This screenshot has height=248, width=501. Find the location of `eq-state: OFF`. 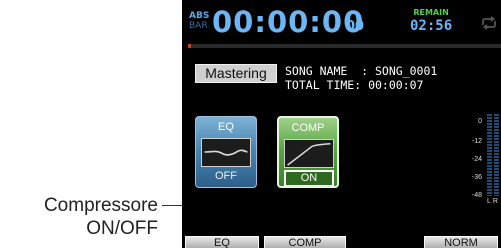

eq-state: OFF is located at coordinates (226, 176).